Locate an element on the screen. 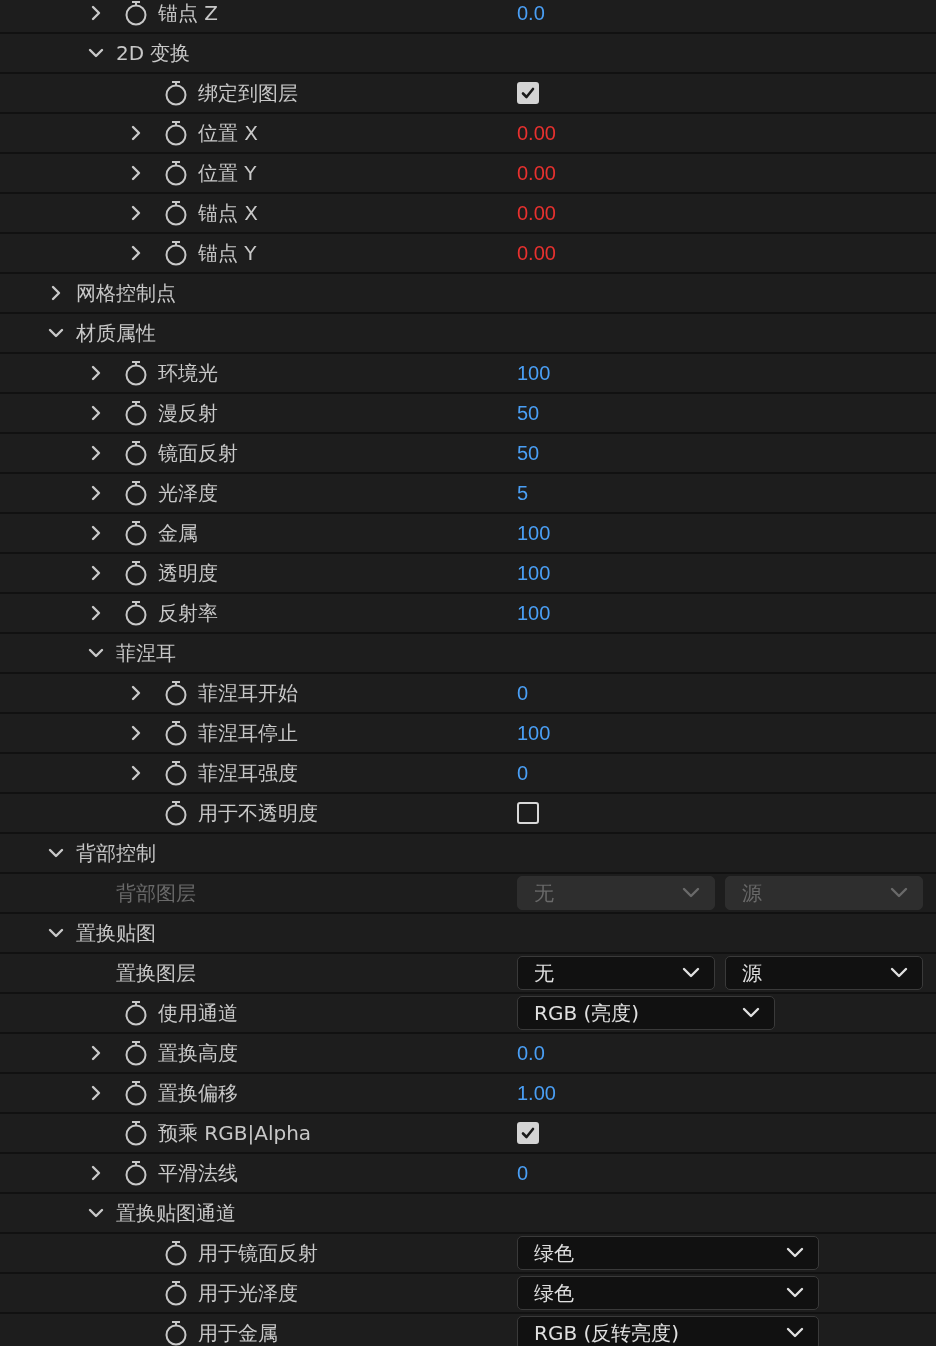  value-field: 1.00 is located at coordinates (536, 1093).